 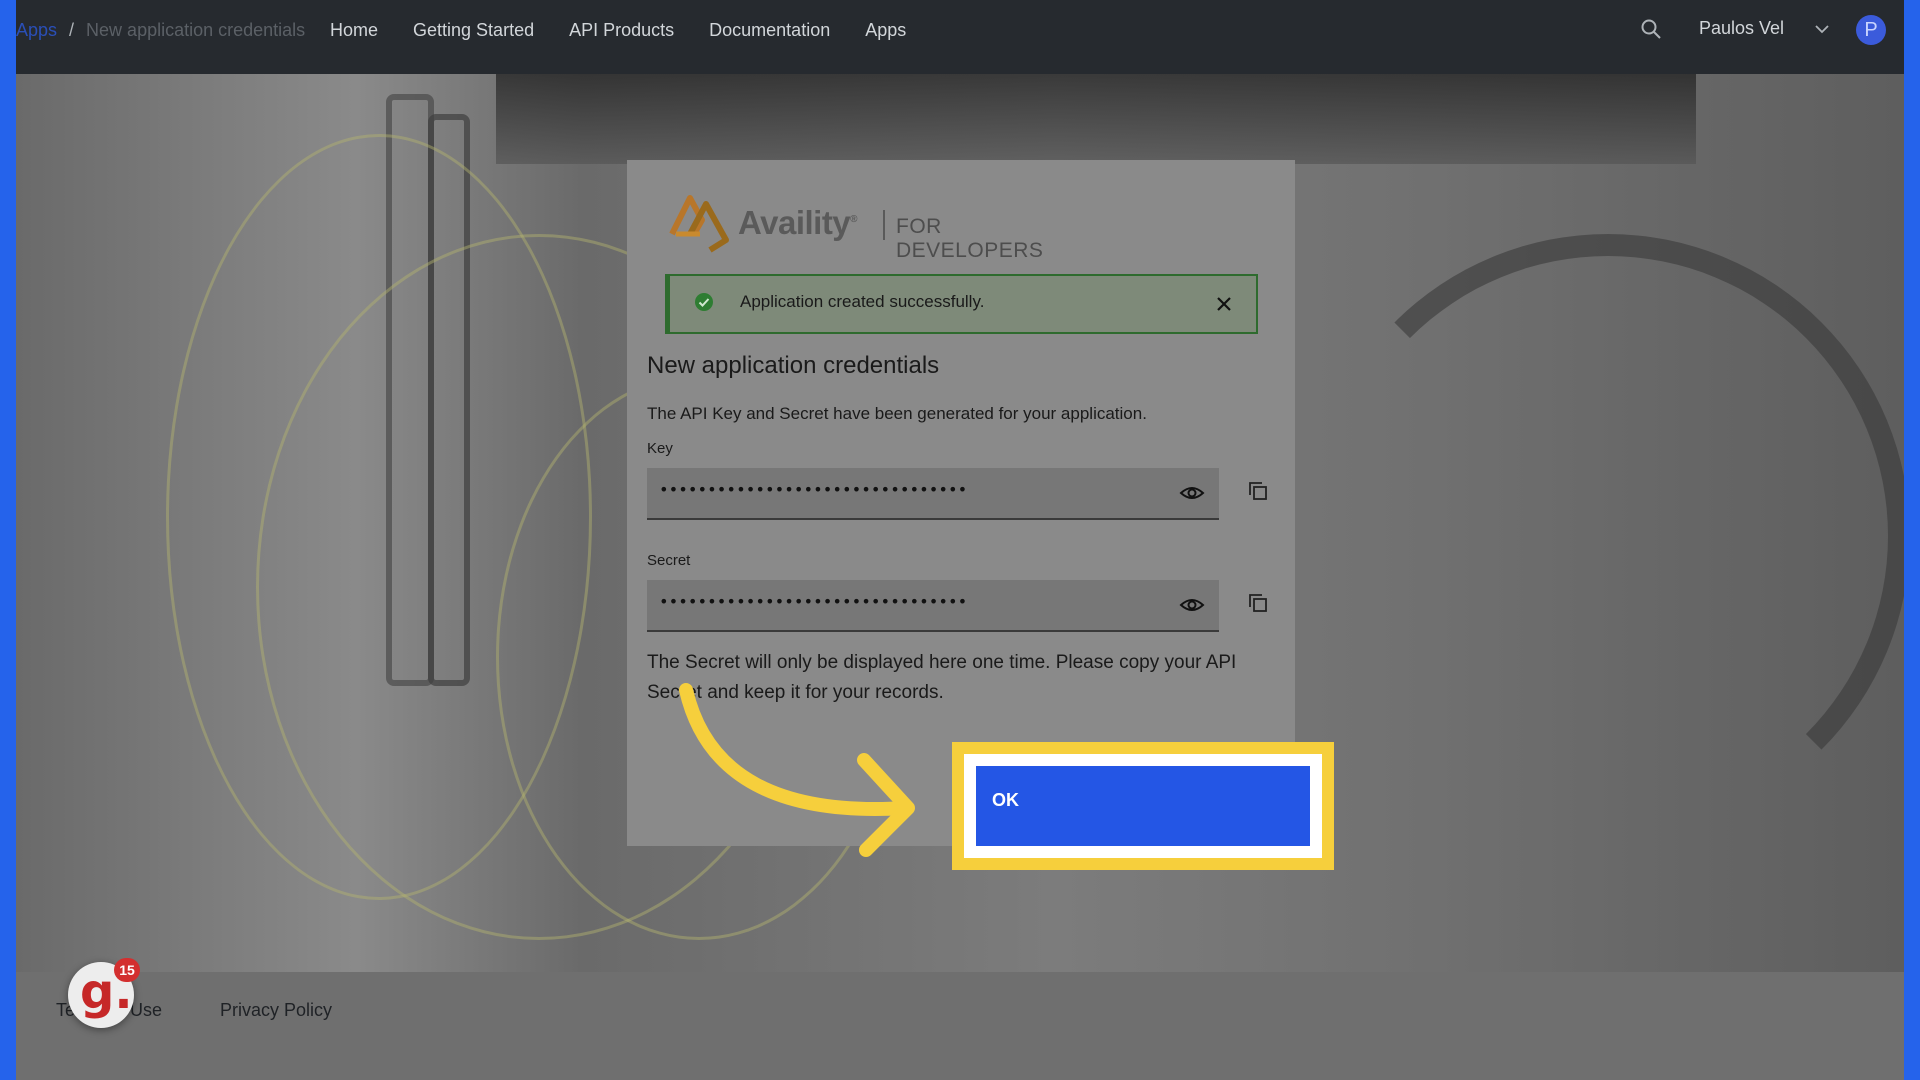 I want to click on nav-item-documentation: Documentation, so click(x=769, y=30).